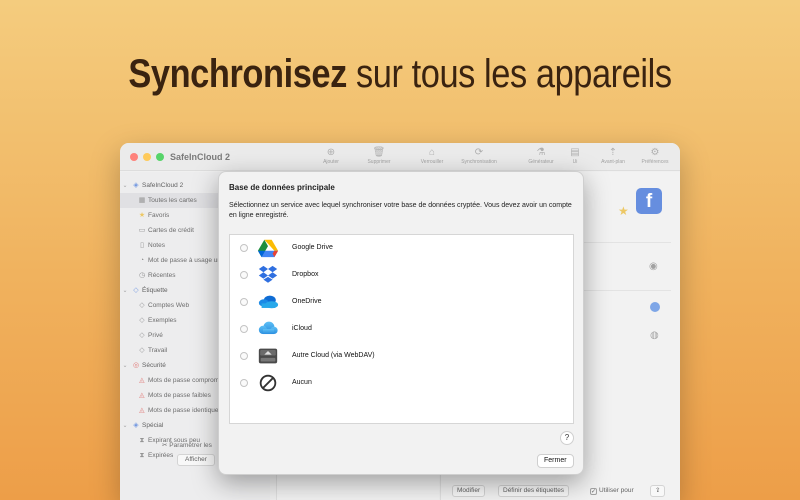  Describe the element at coordinates (401, 356) in the screenshot. I see `option-webdav: Autre Cloud (via WebDAV)` at that location.